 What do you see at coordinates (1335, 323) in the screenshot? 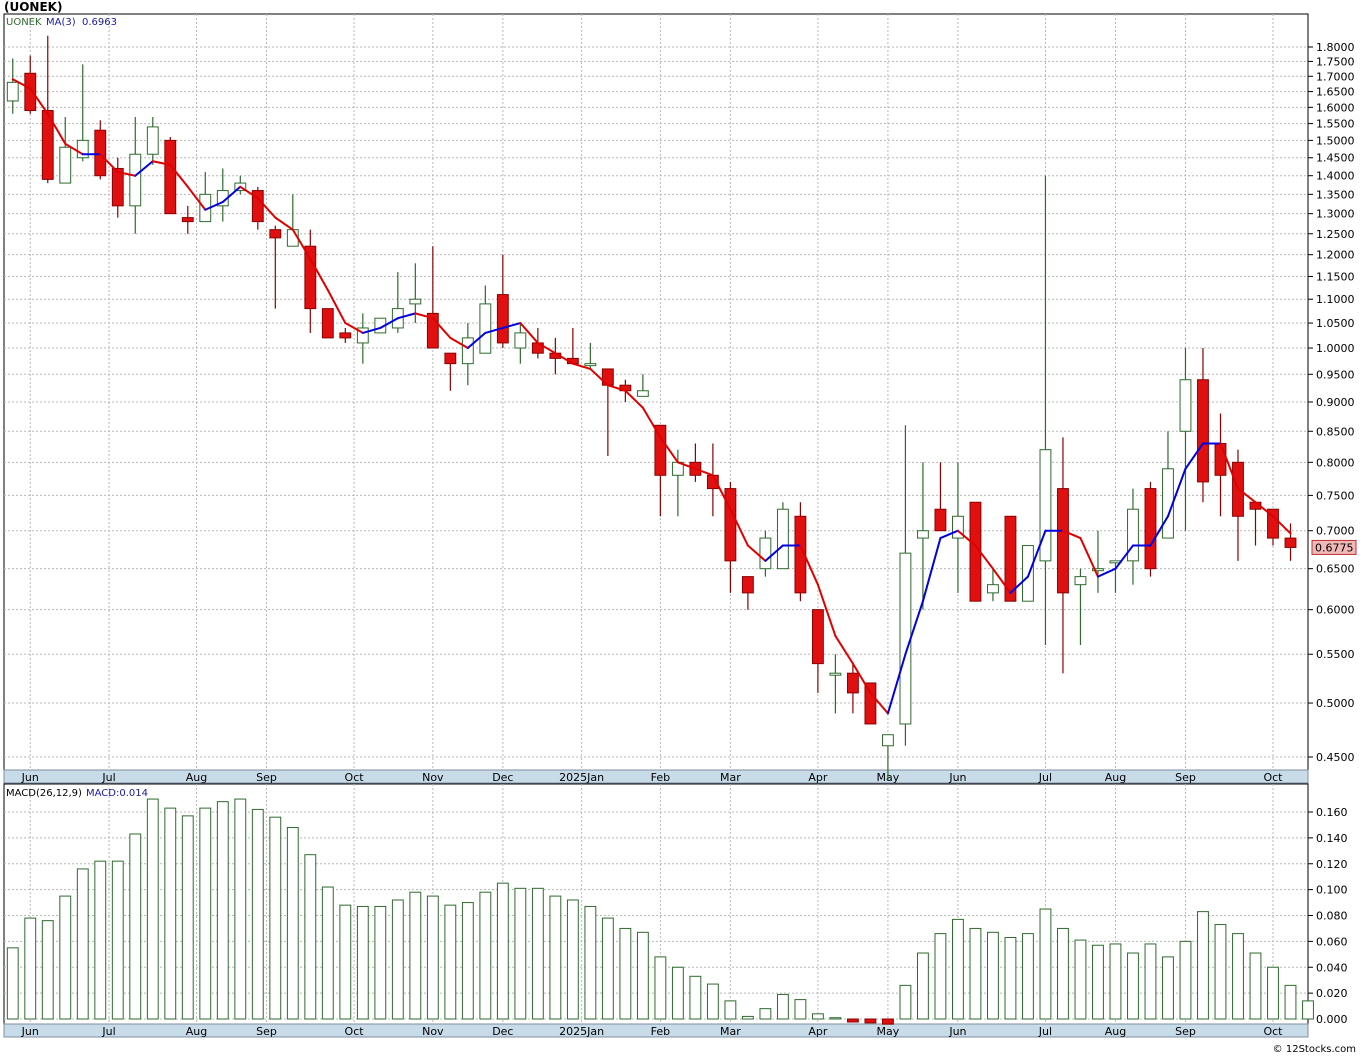
I see `price-y-tick-label: 1.0500` at bounding box center [1335, 323].